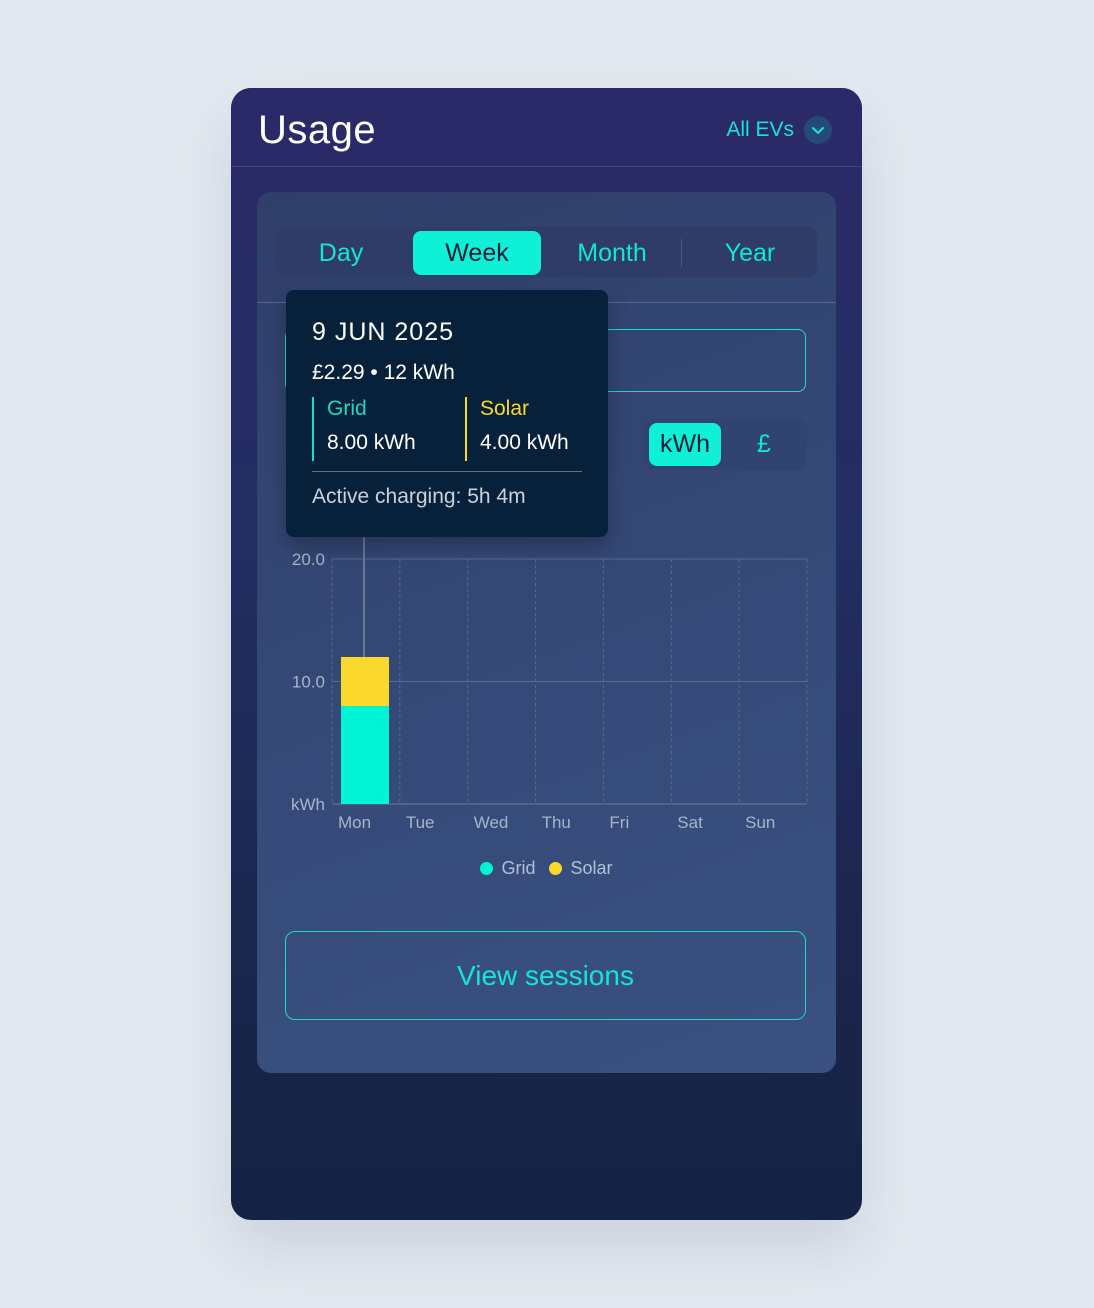  Describe the element at coordinates (308, 559) in the screenshot. I see `y-tick-label: 20.0` at that location.